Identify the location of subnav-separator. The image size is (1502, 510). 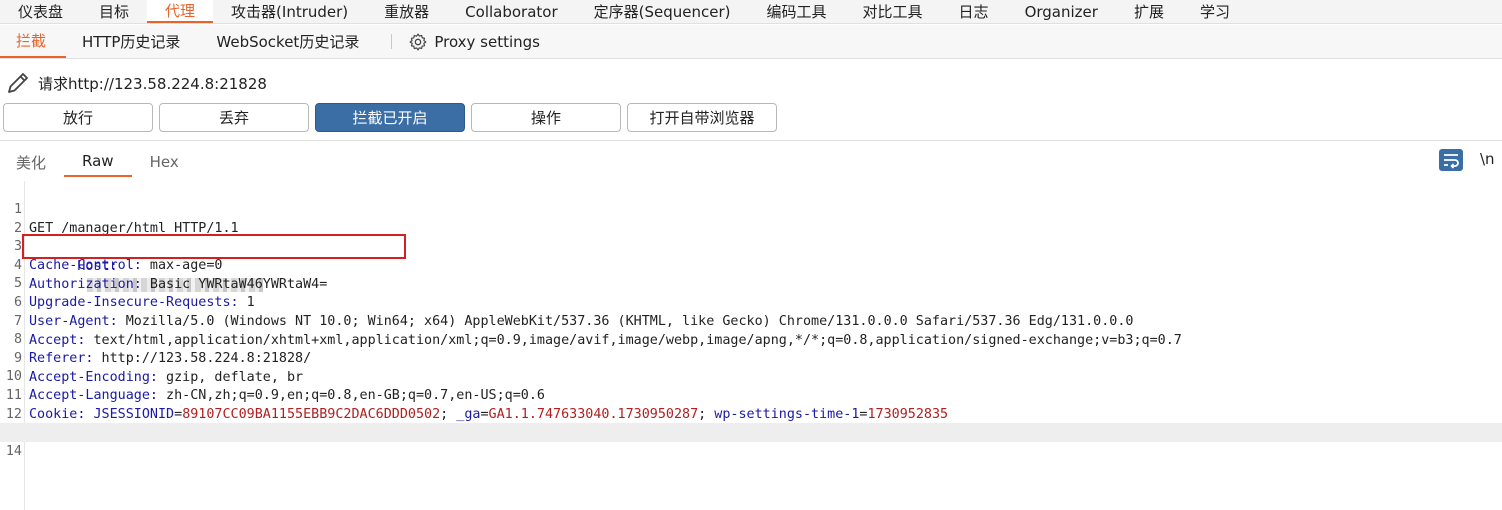
(392, 41).